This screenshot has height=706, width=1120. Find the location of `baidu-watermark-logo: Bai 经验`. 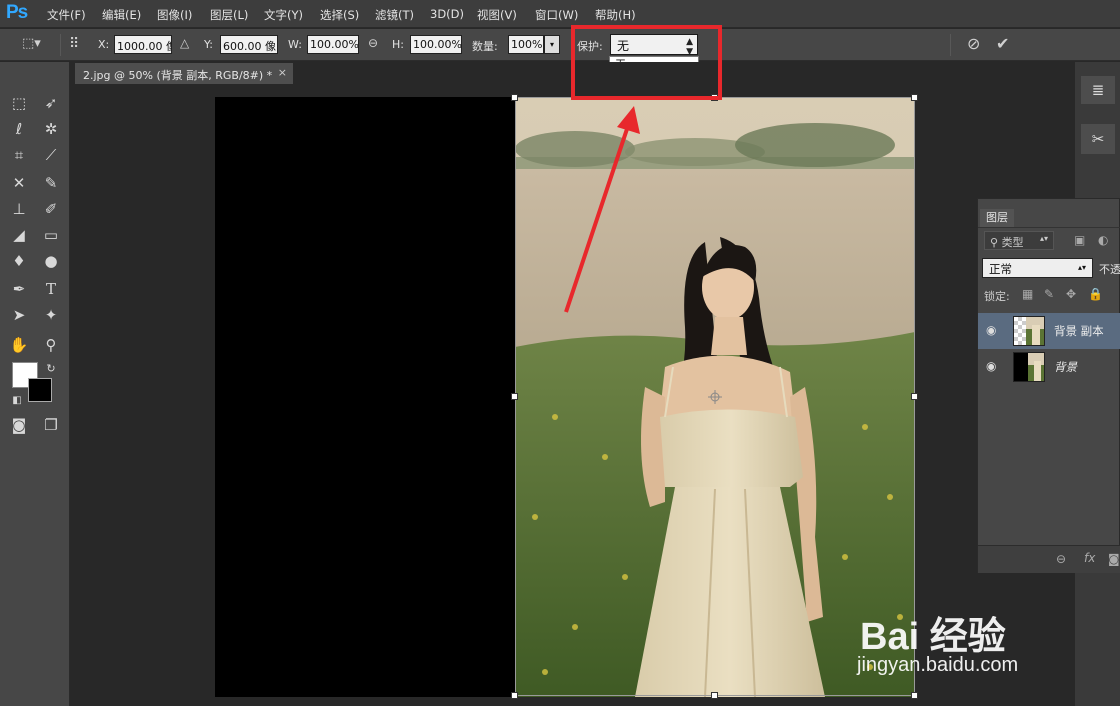

baidu-watermark-logo: Bai 经验 is located at coordinates (933, 637).